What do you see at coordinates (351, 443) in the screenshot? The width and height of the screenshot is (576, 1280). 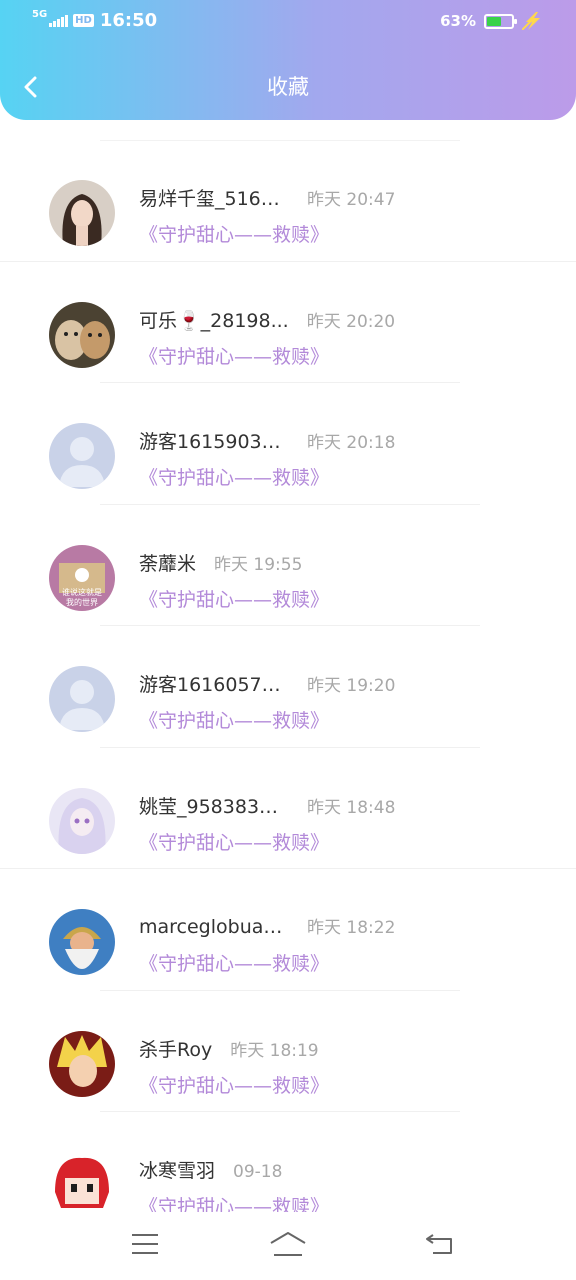 I see `timestamp: 昨天 20:18` at bounding box center [351, 443].